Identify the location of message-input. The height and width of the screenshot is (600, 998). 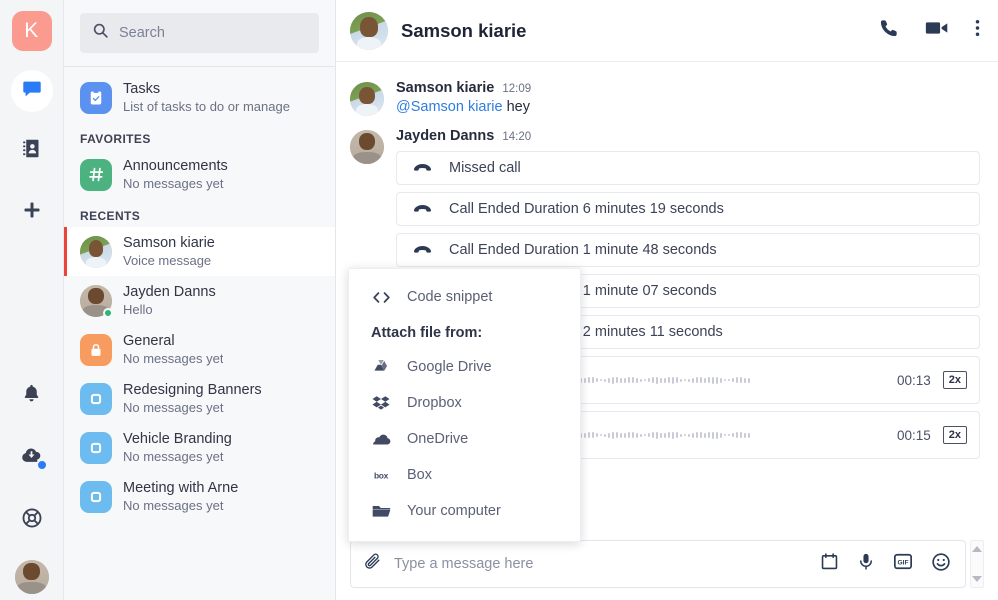
(601, 564).